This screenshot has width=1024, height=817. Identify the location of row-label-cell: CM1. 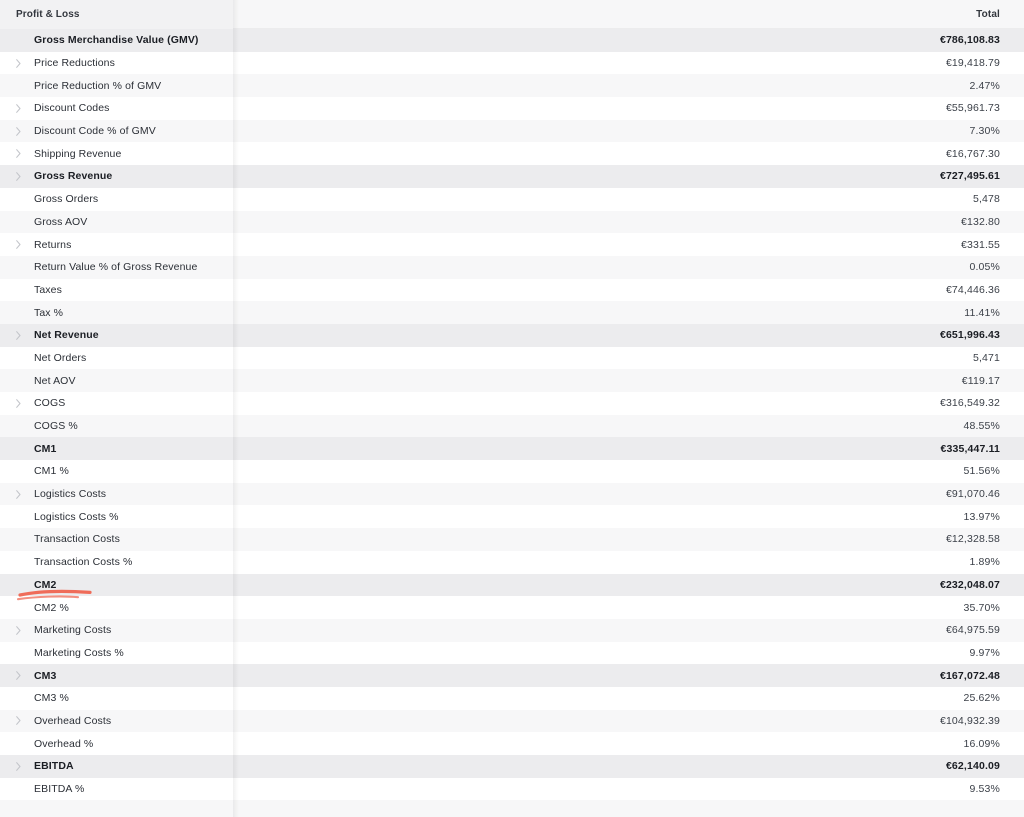
(116, 449).